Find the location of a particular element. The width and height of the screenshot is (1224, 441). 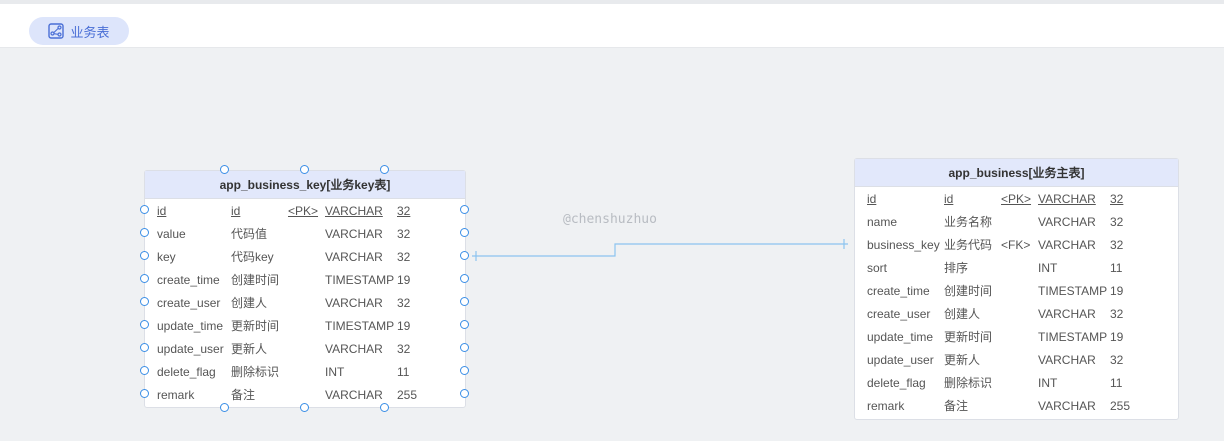

field-comment: 业务名称 is located at coordinates (968, 222).